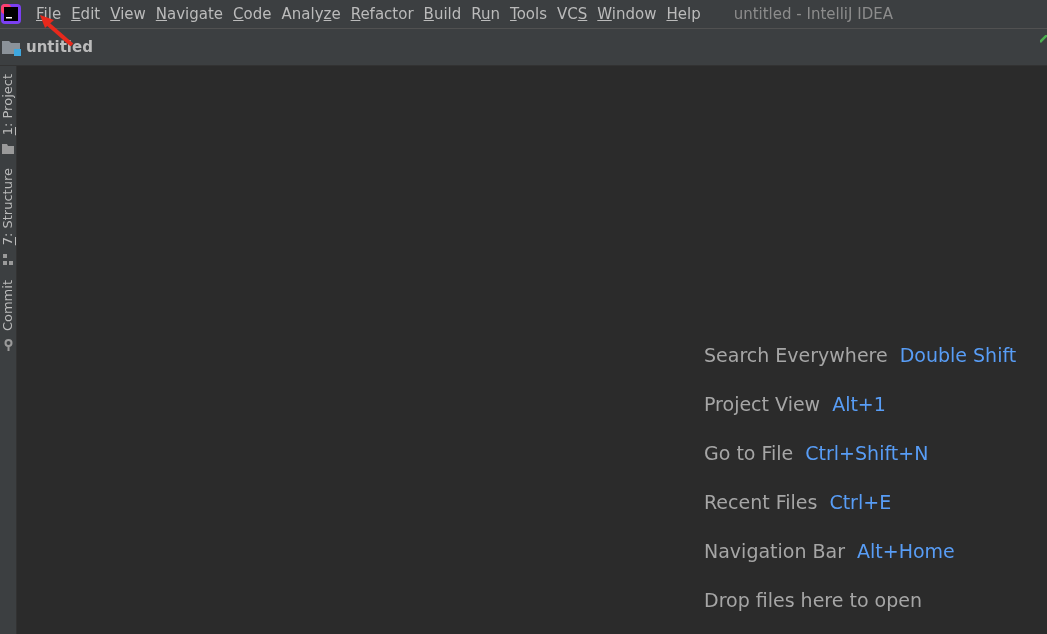 The image size is (1047, 634). What do you see at coordinates (860, 502) in the screenshot?
I see `shortcut-text: Ctrl+E` at bounding box center [860, 502].